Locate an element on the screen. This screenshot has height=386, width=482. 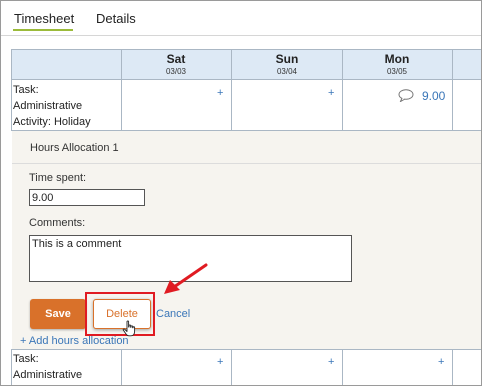
allocation-title: Hours Allocation 1 is located at coordinates (74, 148).